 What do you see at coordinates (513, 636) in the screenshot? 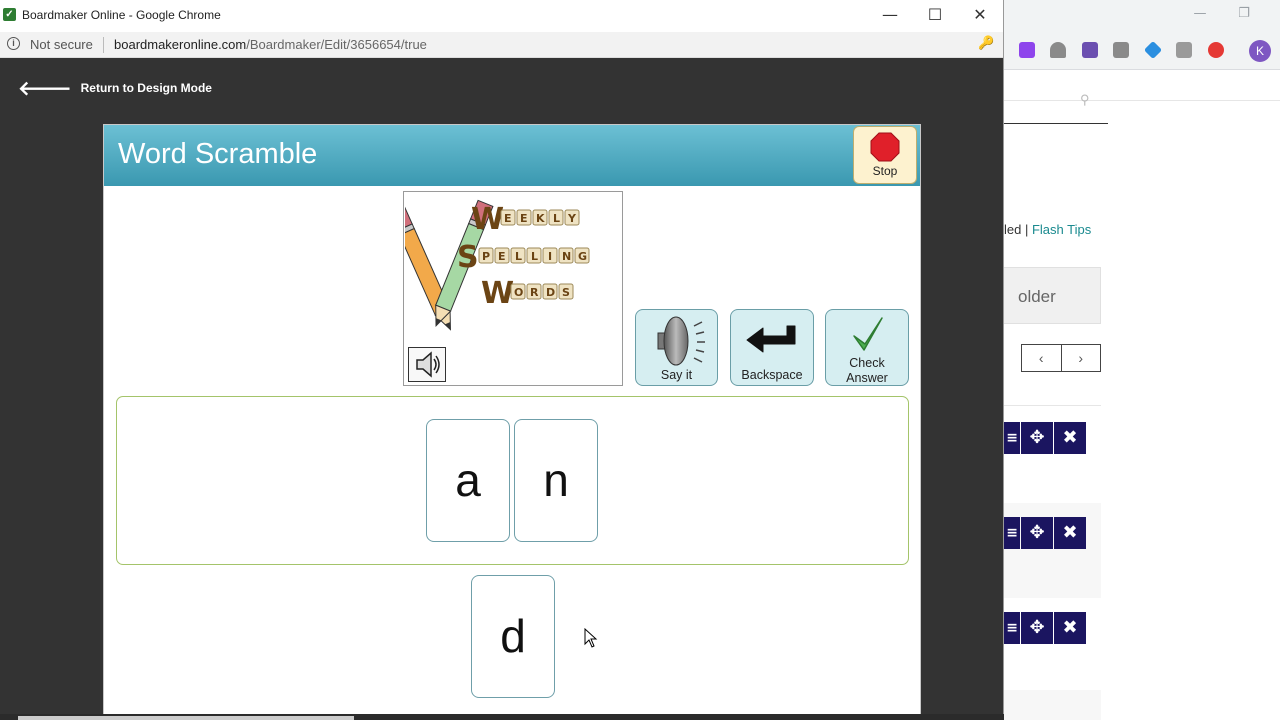
I see `pool-letter-tile: d` at bounding box center [513, 636].